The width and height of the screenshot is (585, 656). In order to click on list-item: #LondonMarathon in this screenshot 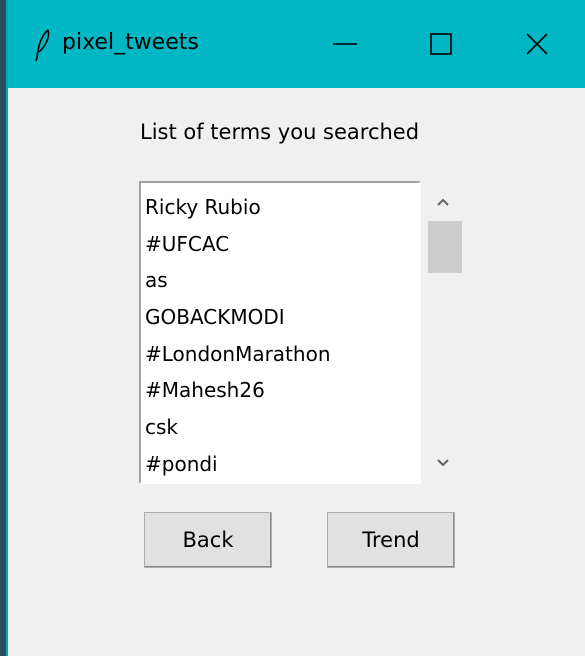, I will do `click(282, 354)`.